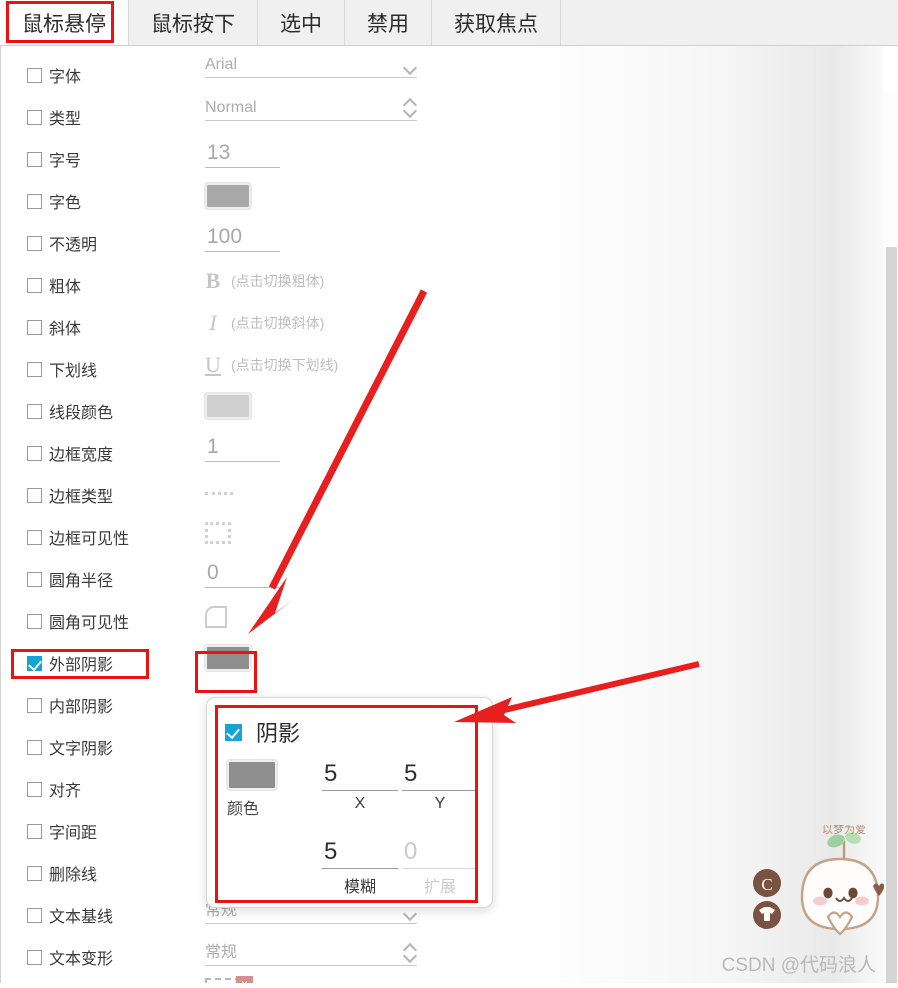  I want to click on spinner-input: Normal, so click(311, 109).